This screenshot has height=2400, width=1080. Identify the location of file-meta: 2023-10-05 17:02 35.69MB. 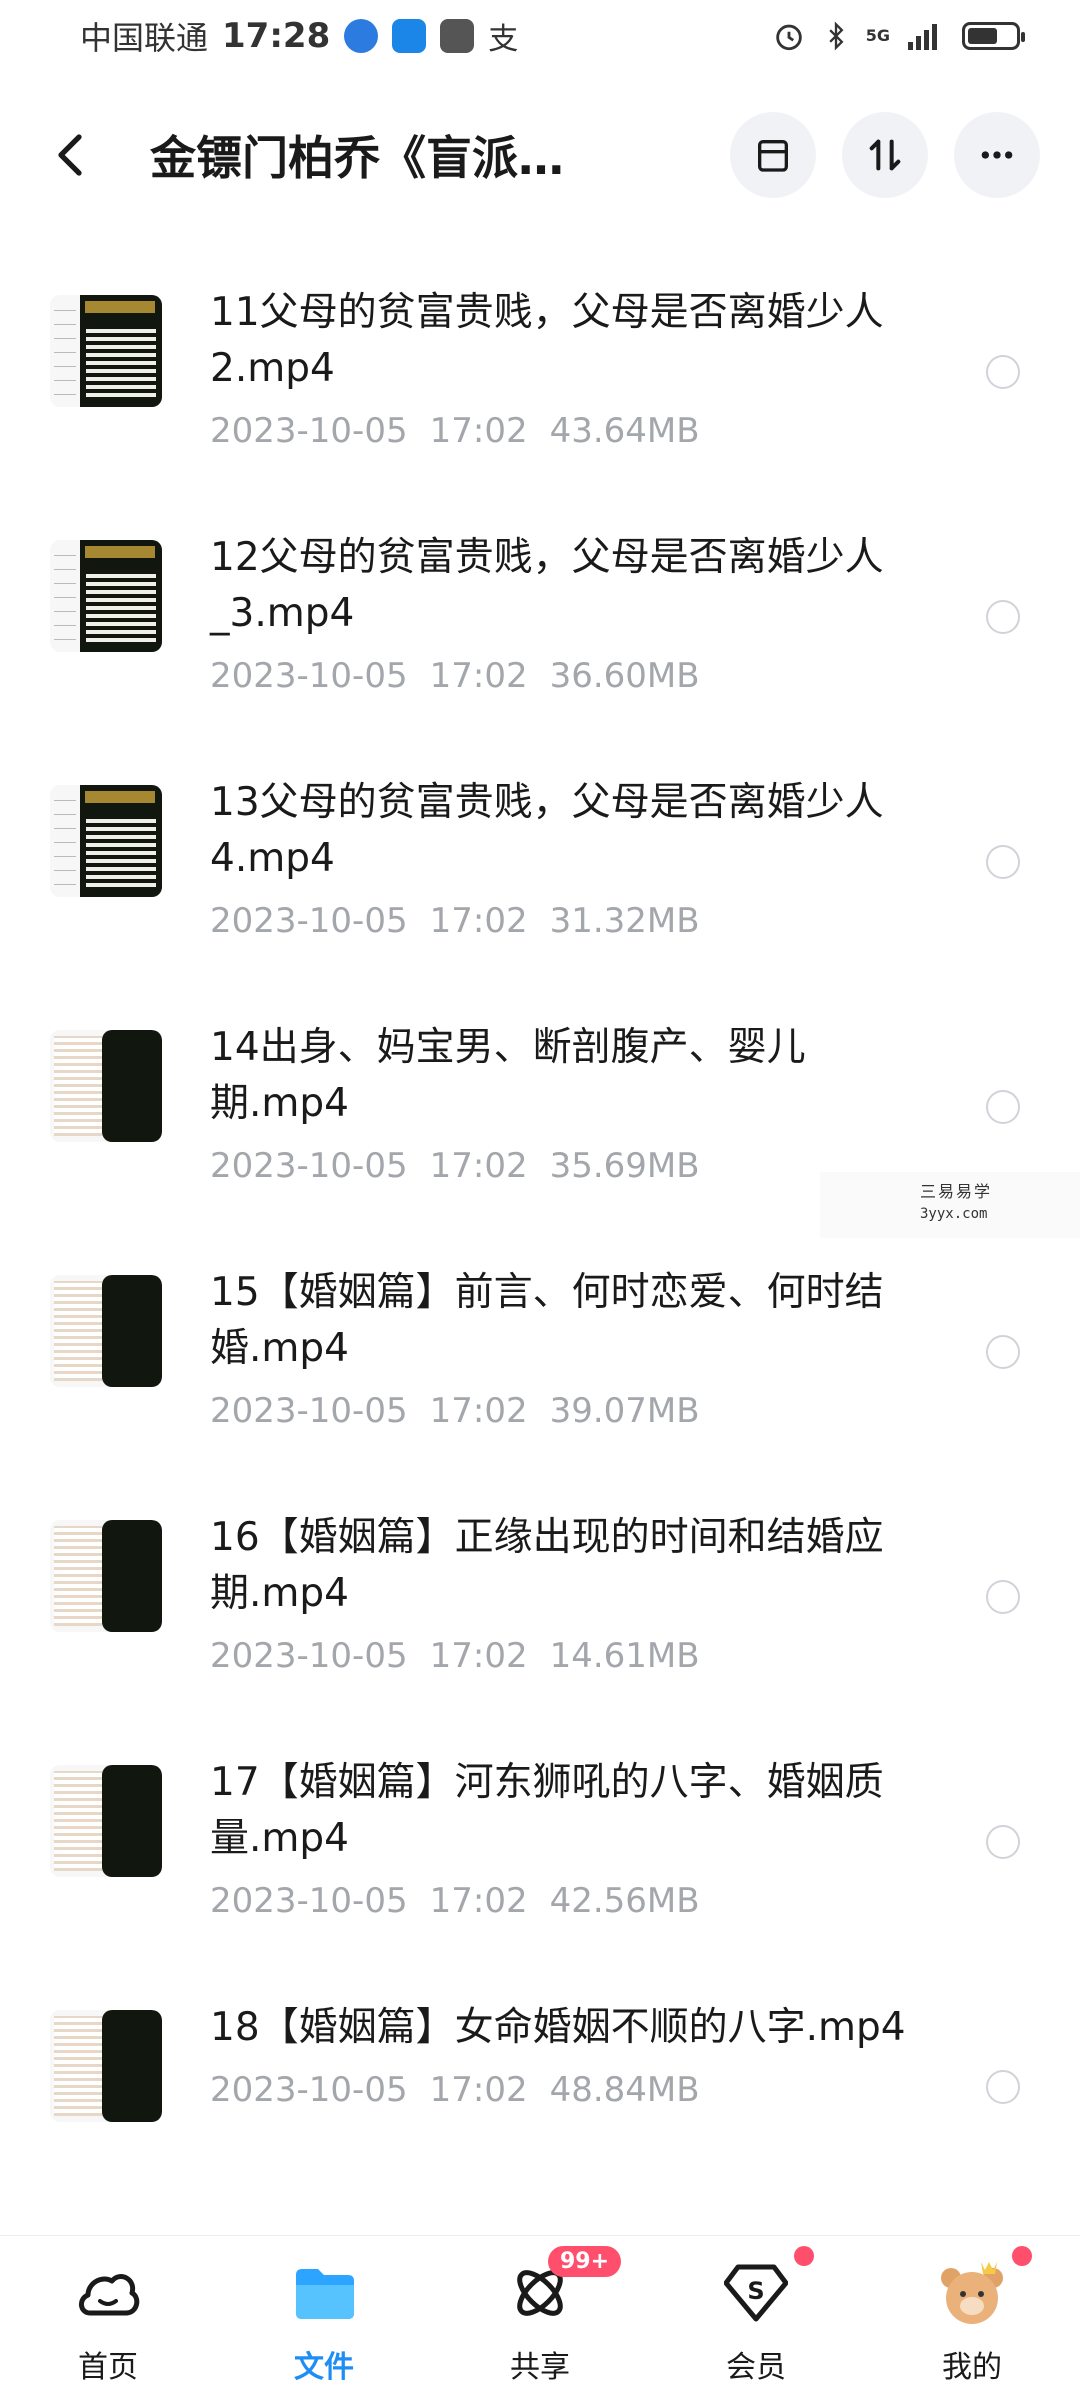
(560, 1166).